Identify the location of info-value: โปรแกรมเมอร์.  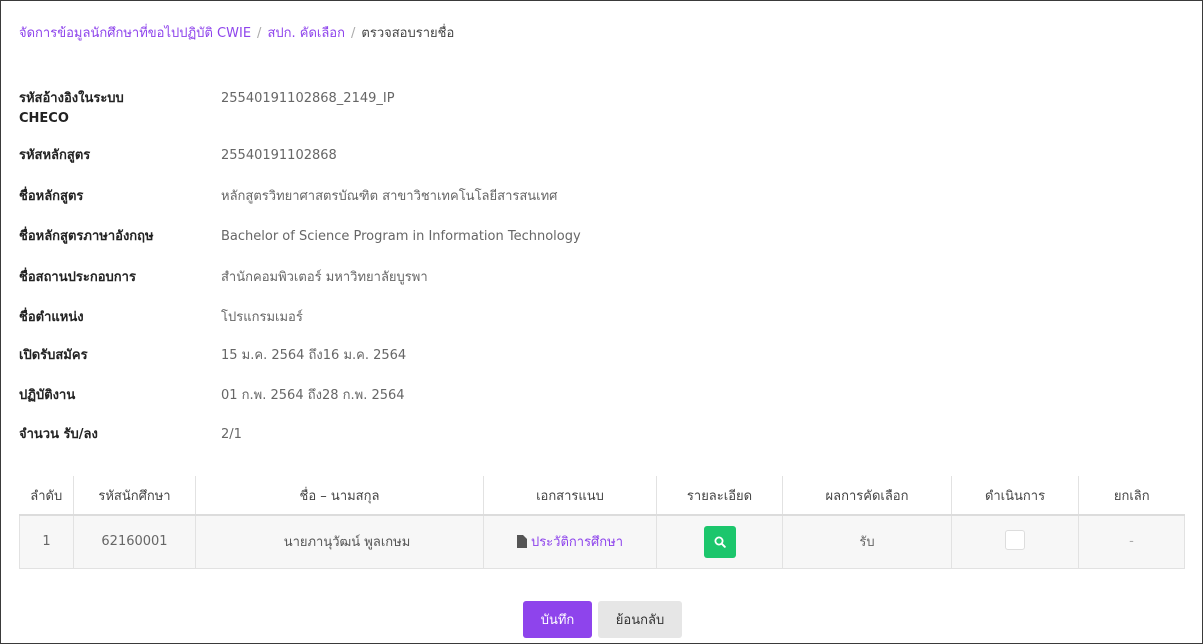
(262, 317).